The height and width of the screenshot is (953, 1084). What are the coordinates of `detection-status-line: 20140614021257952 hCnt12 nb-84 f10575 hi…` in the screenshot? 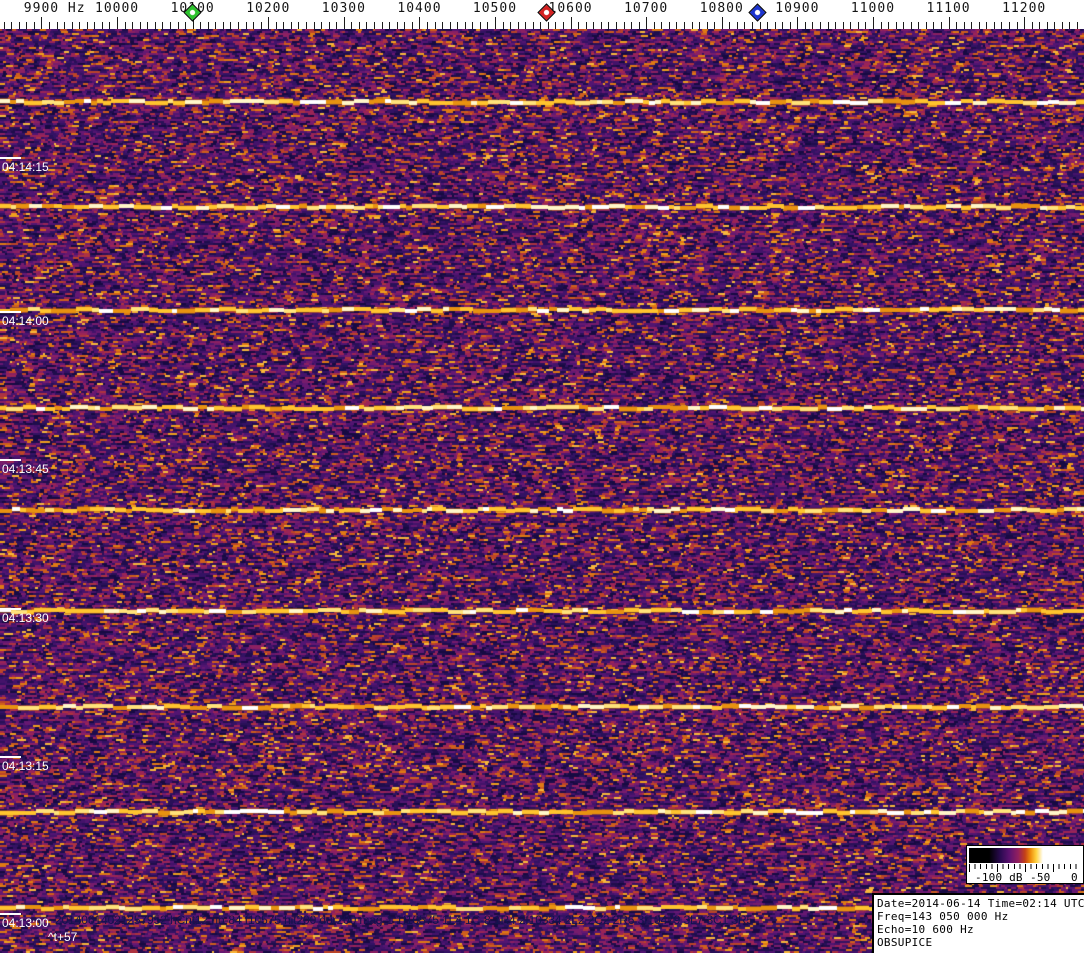 It's located at (404, 920).